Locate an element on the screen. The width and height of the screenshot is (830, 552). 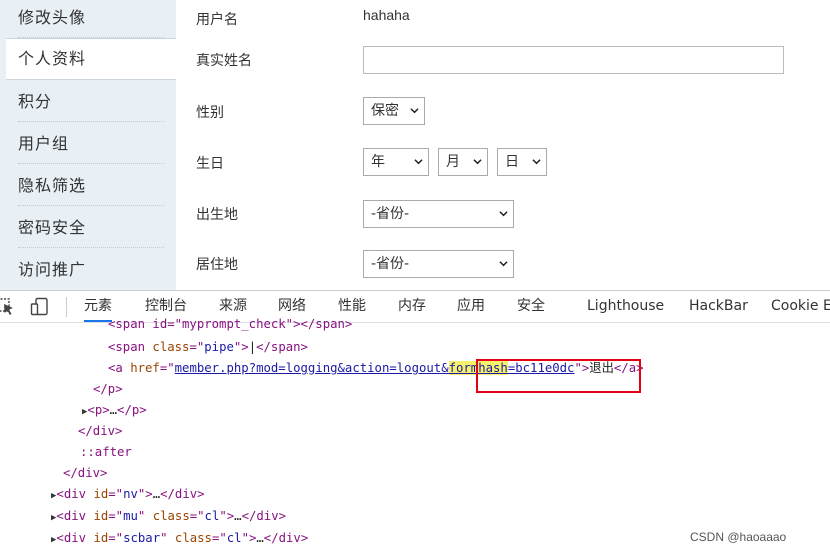
birth-month-value: 月 is located at coordinates (453, 162).